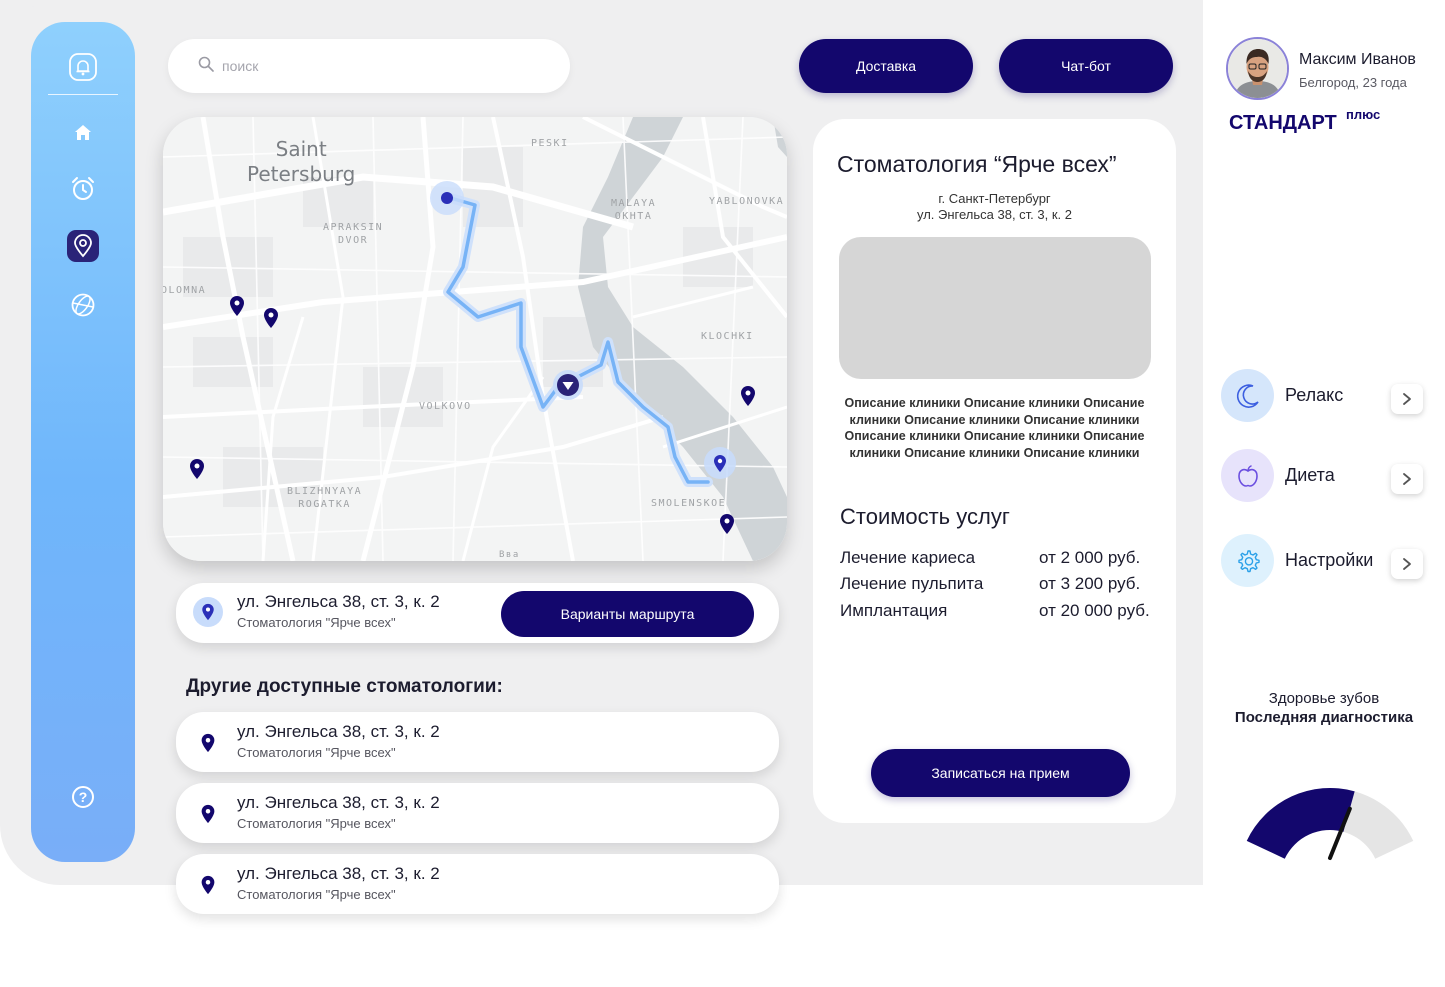  What do you see at coordinates (1247, 560) in the screenshot?
I see `gear-icon` at bounding box center [1247, 560].